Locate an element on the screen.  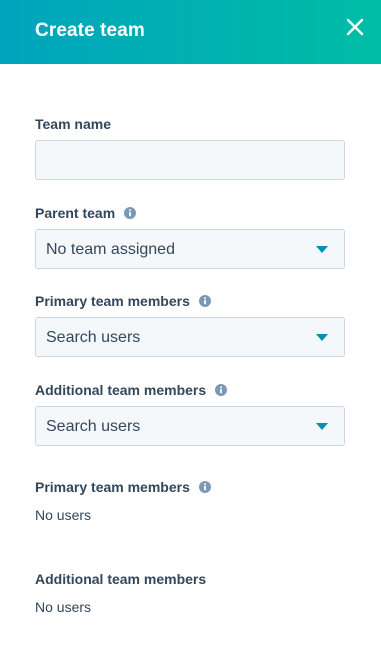
parent-team-label-text: Parent team is located at coordinates (75, 213).